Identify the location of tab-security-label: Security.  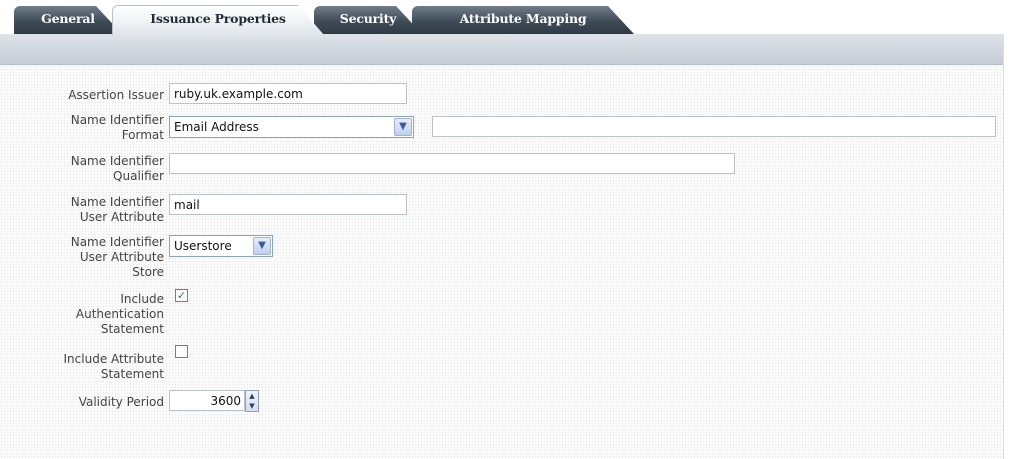
(368, 18).